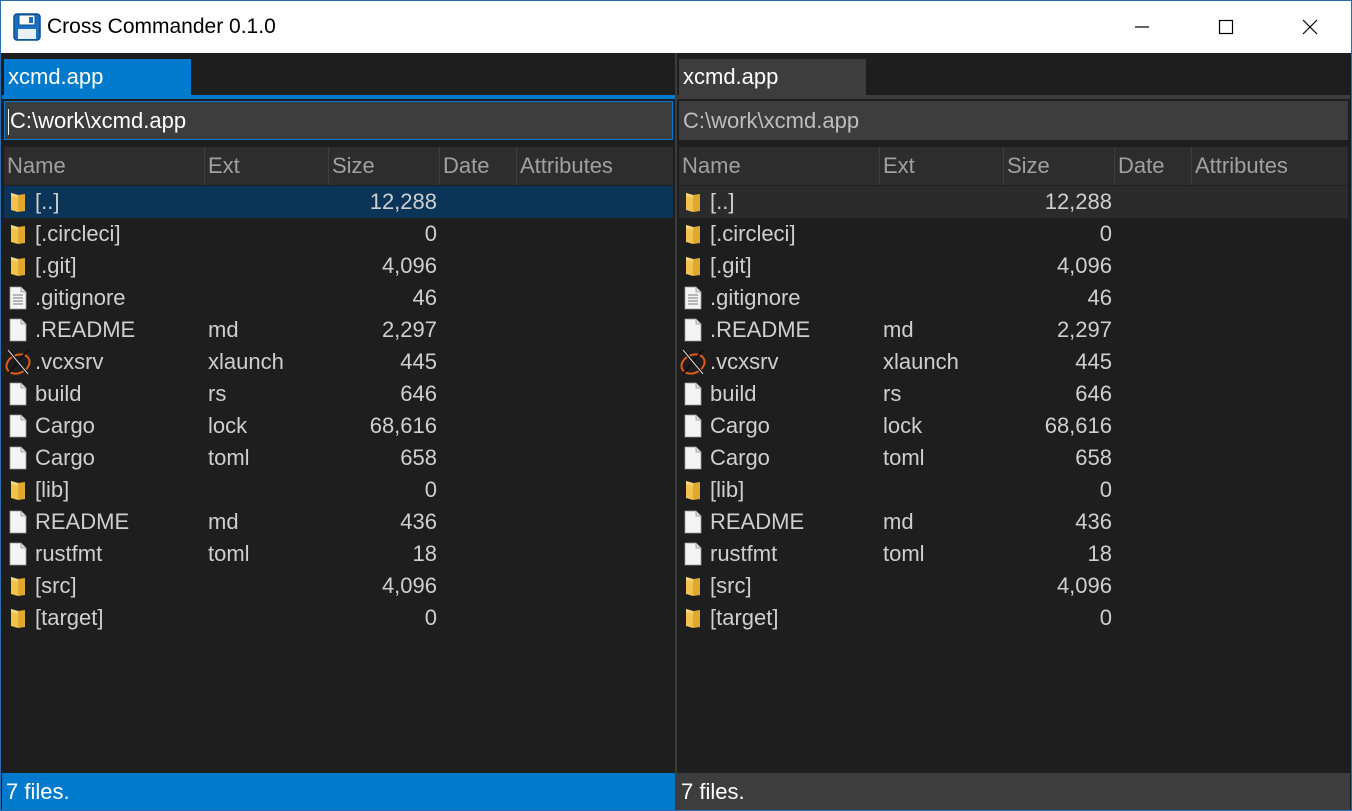 The width and height of the screenshot is (1352, 811). I want to click on file-ext: xlaunch, so click(921, 361).